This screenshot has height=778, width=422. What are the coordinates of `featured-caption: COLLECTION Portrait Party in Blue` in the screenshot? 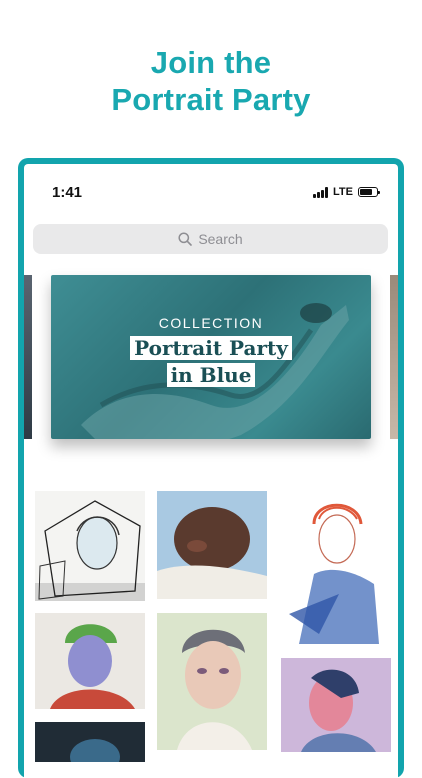 It's located at (211, 352).